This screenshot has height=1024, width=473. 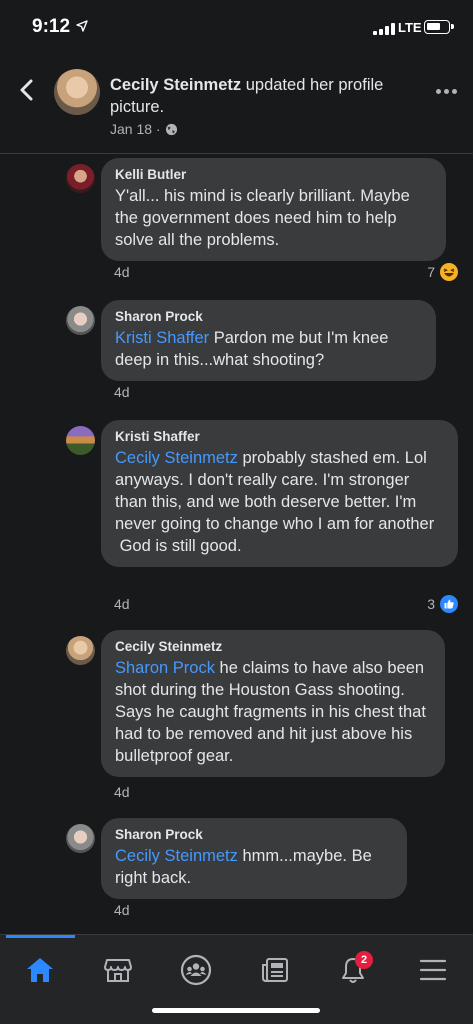 I want to click on tab-marketplace, so click(x=118, y=970).